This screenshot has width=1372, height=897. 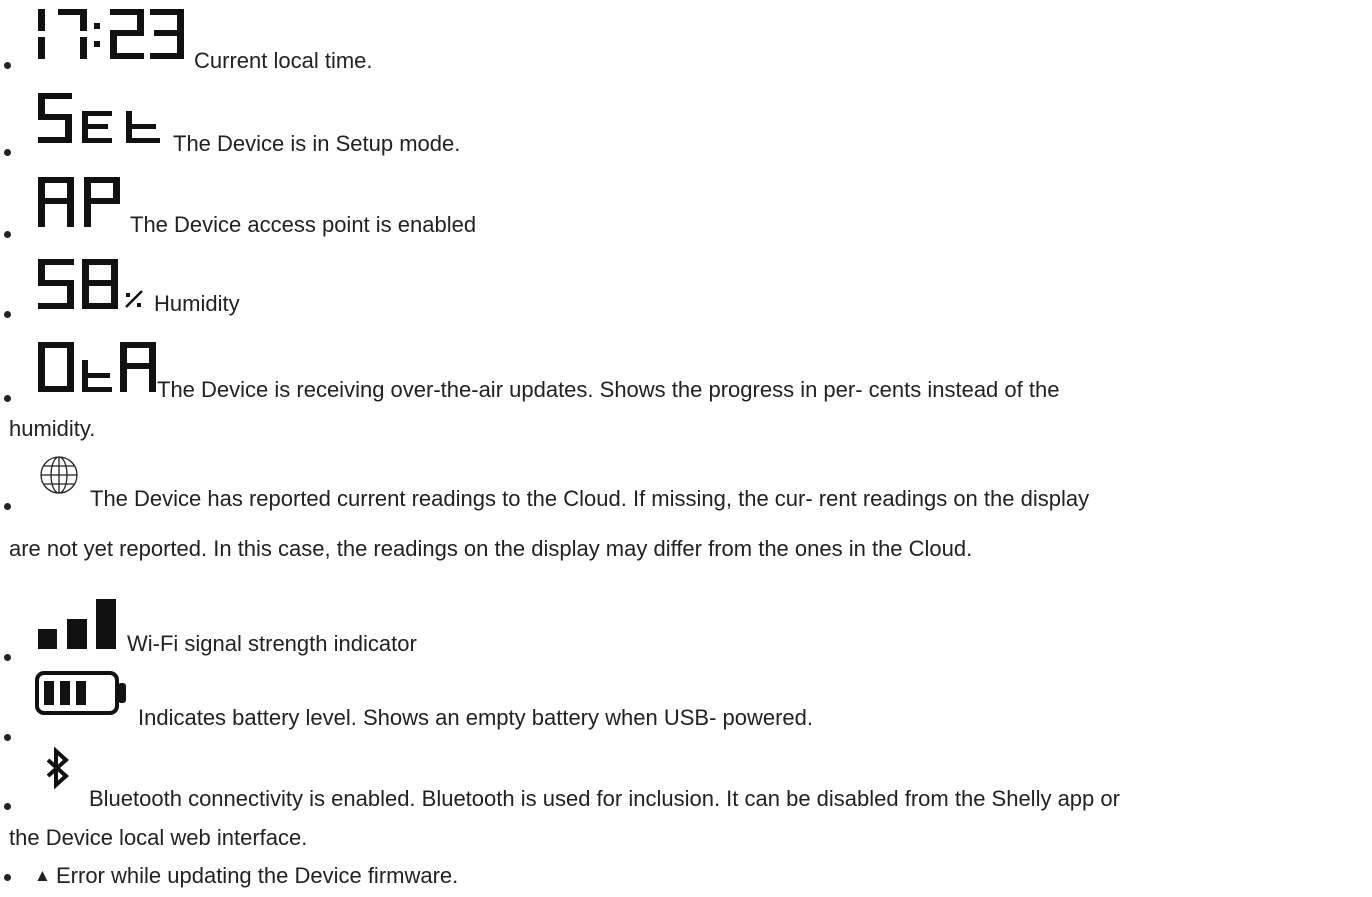 What do you see at coordinates (77, 624) in the screenshot?
I see `wifi-signal-icon` at bounding box center [77, 624].